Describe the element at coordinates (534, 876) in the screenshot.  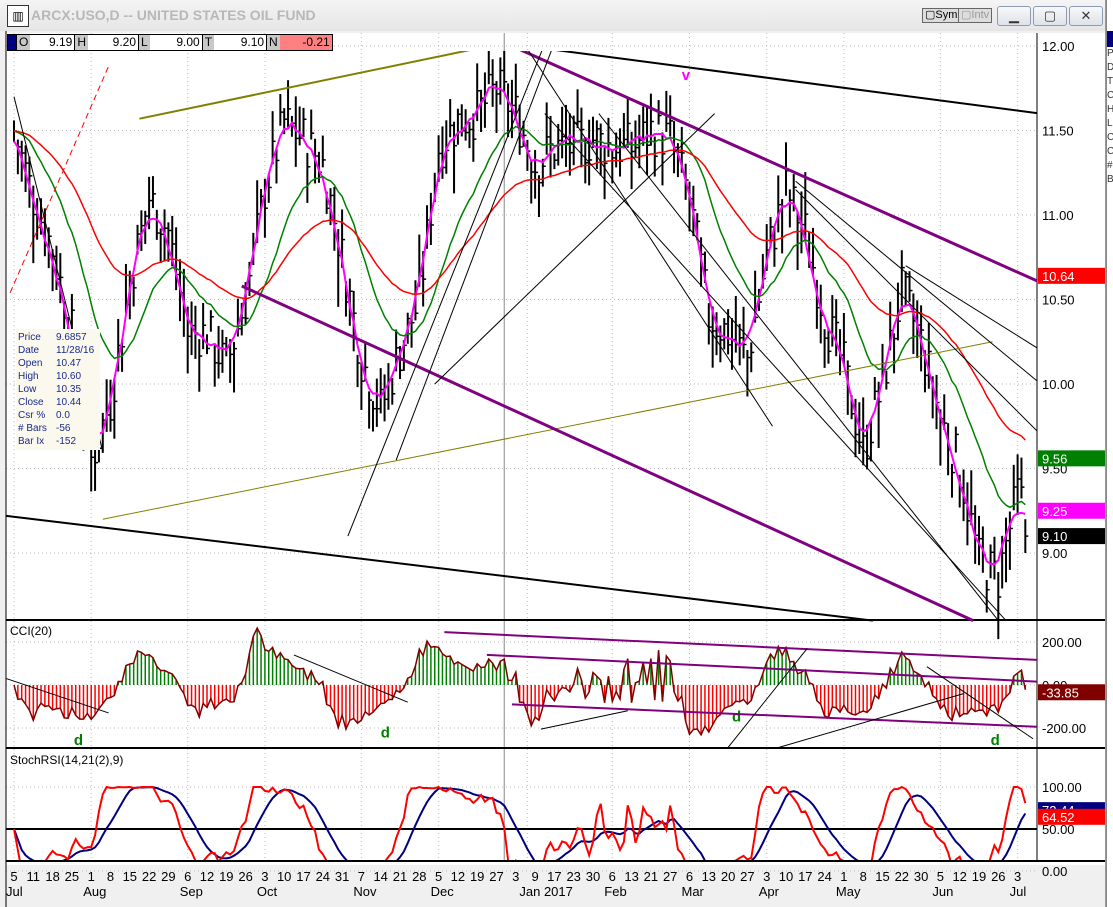
I see `date-tick-label: 9` at that location.